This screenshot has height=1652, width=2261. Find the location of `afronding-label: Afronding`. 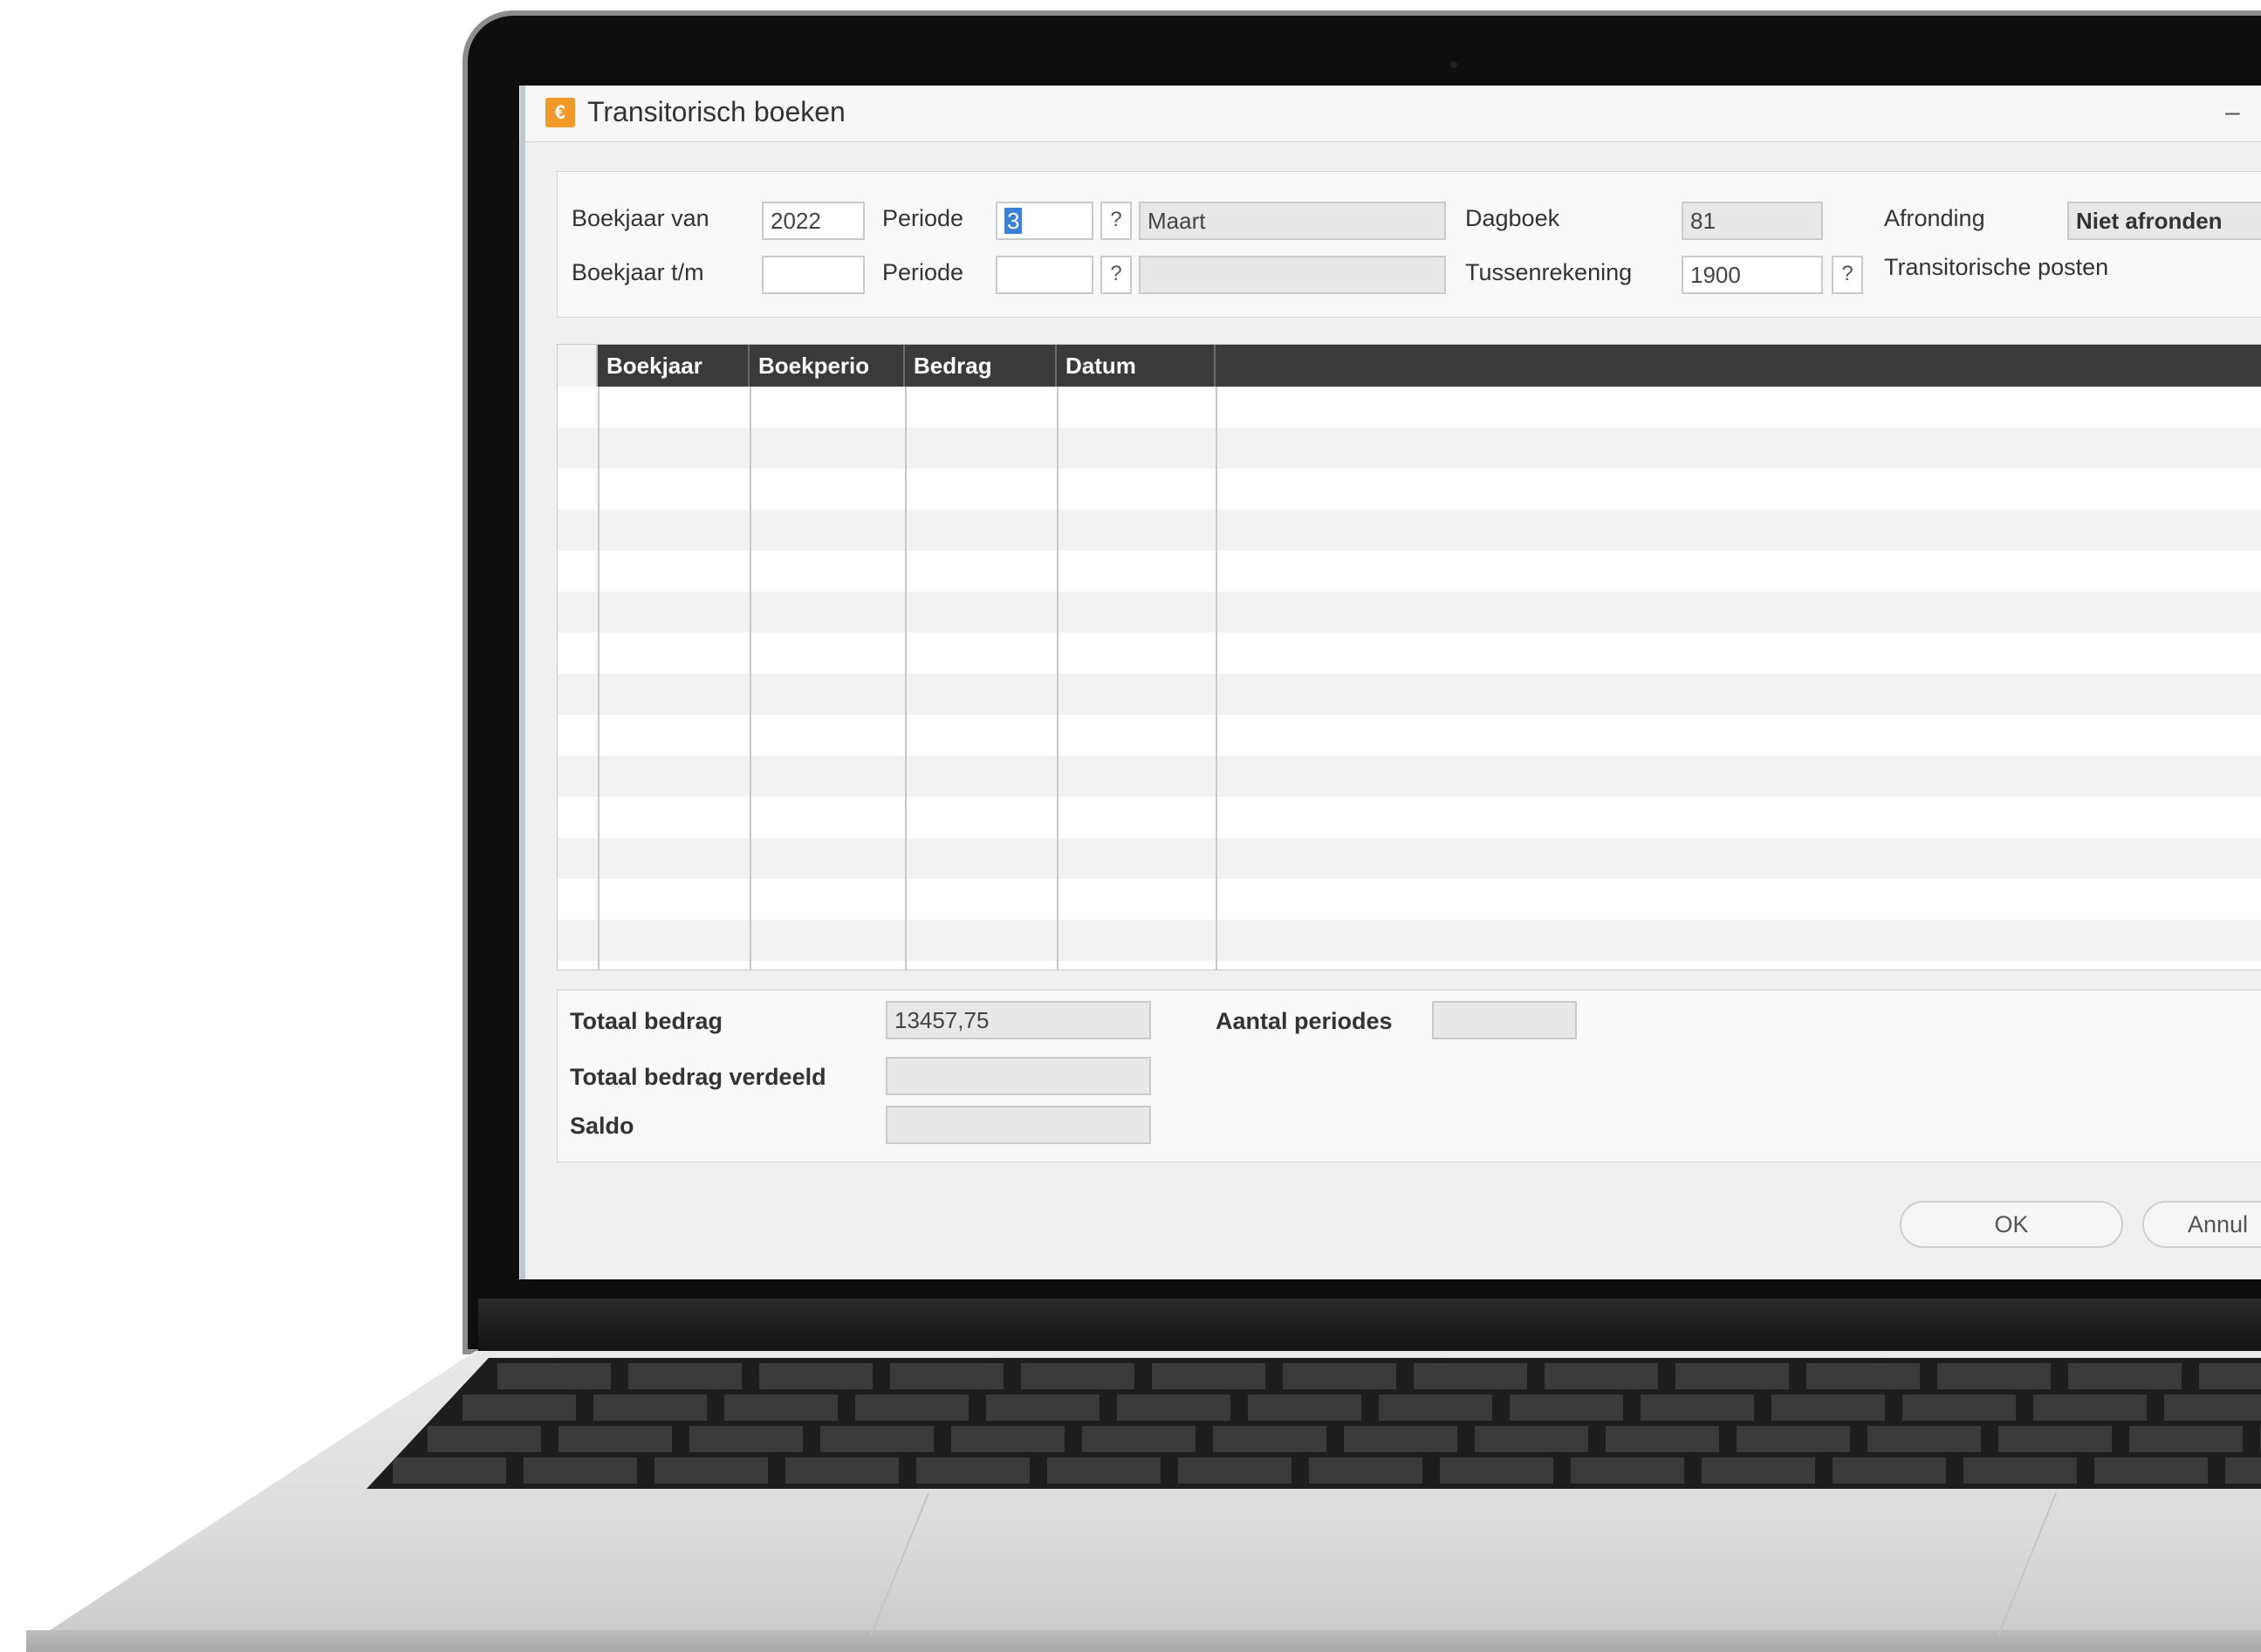

afronding-label: Afronding is located at coordinates (1934, 218).